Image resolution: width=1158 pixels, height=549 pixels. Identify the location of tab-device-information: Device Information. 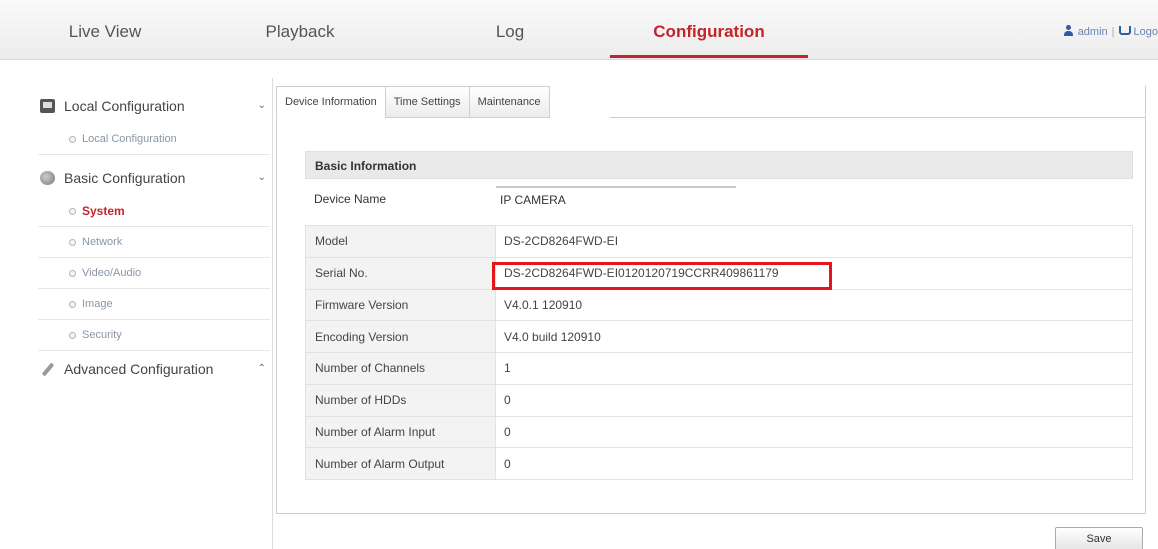
(331, 102).